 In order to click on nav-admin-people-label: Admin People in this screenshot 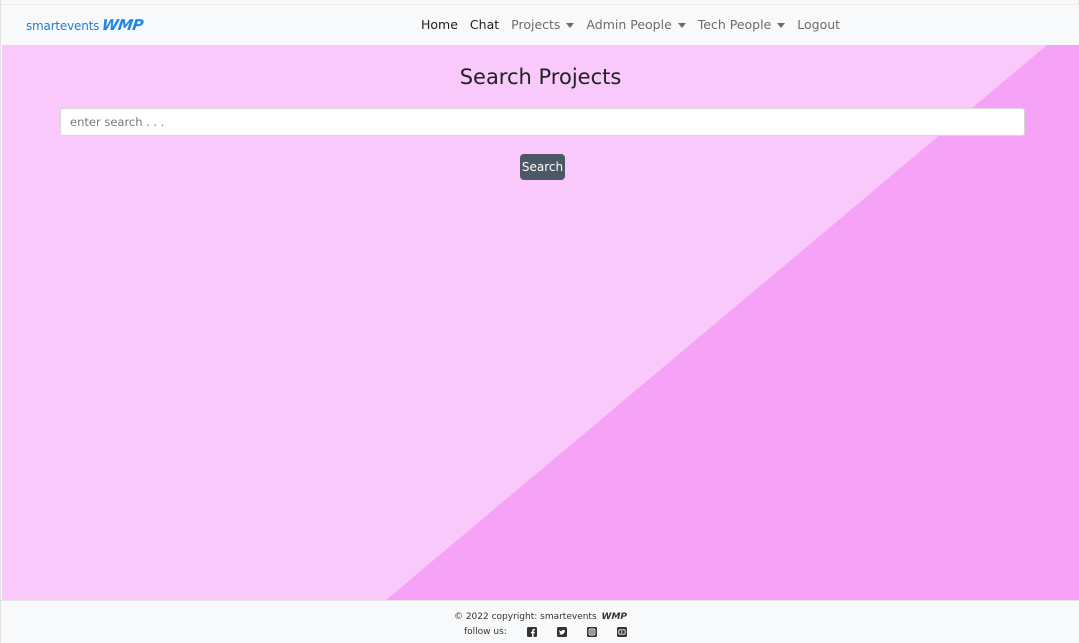, I will do `click(629, 24)`.